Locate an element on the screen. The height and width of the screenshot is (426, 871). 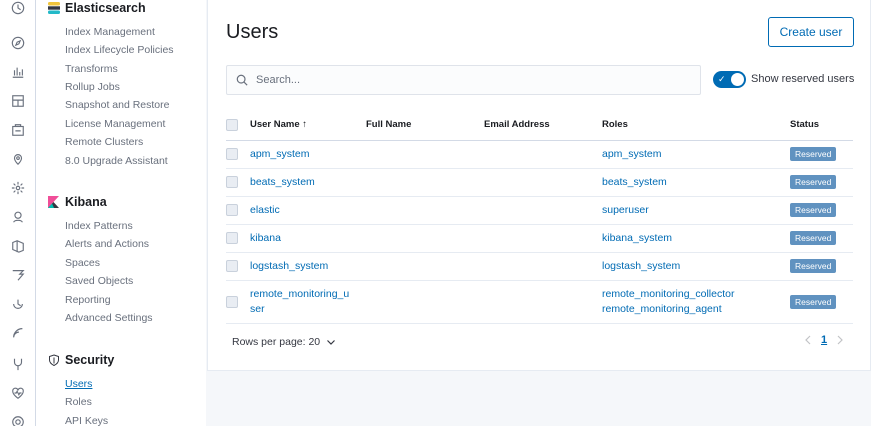
clock-icon is located at coordinates (18, 8).